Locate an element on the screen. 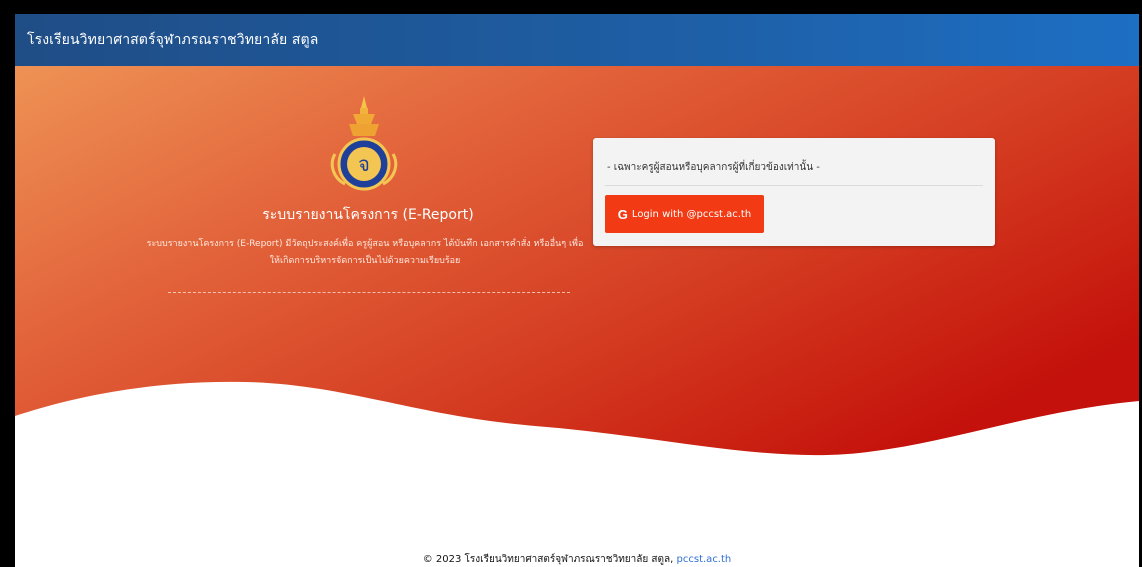 Image resolution: width=1142 pixels, height=567 pixels. card-separator is located at coordinates (794, 185).